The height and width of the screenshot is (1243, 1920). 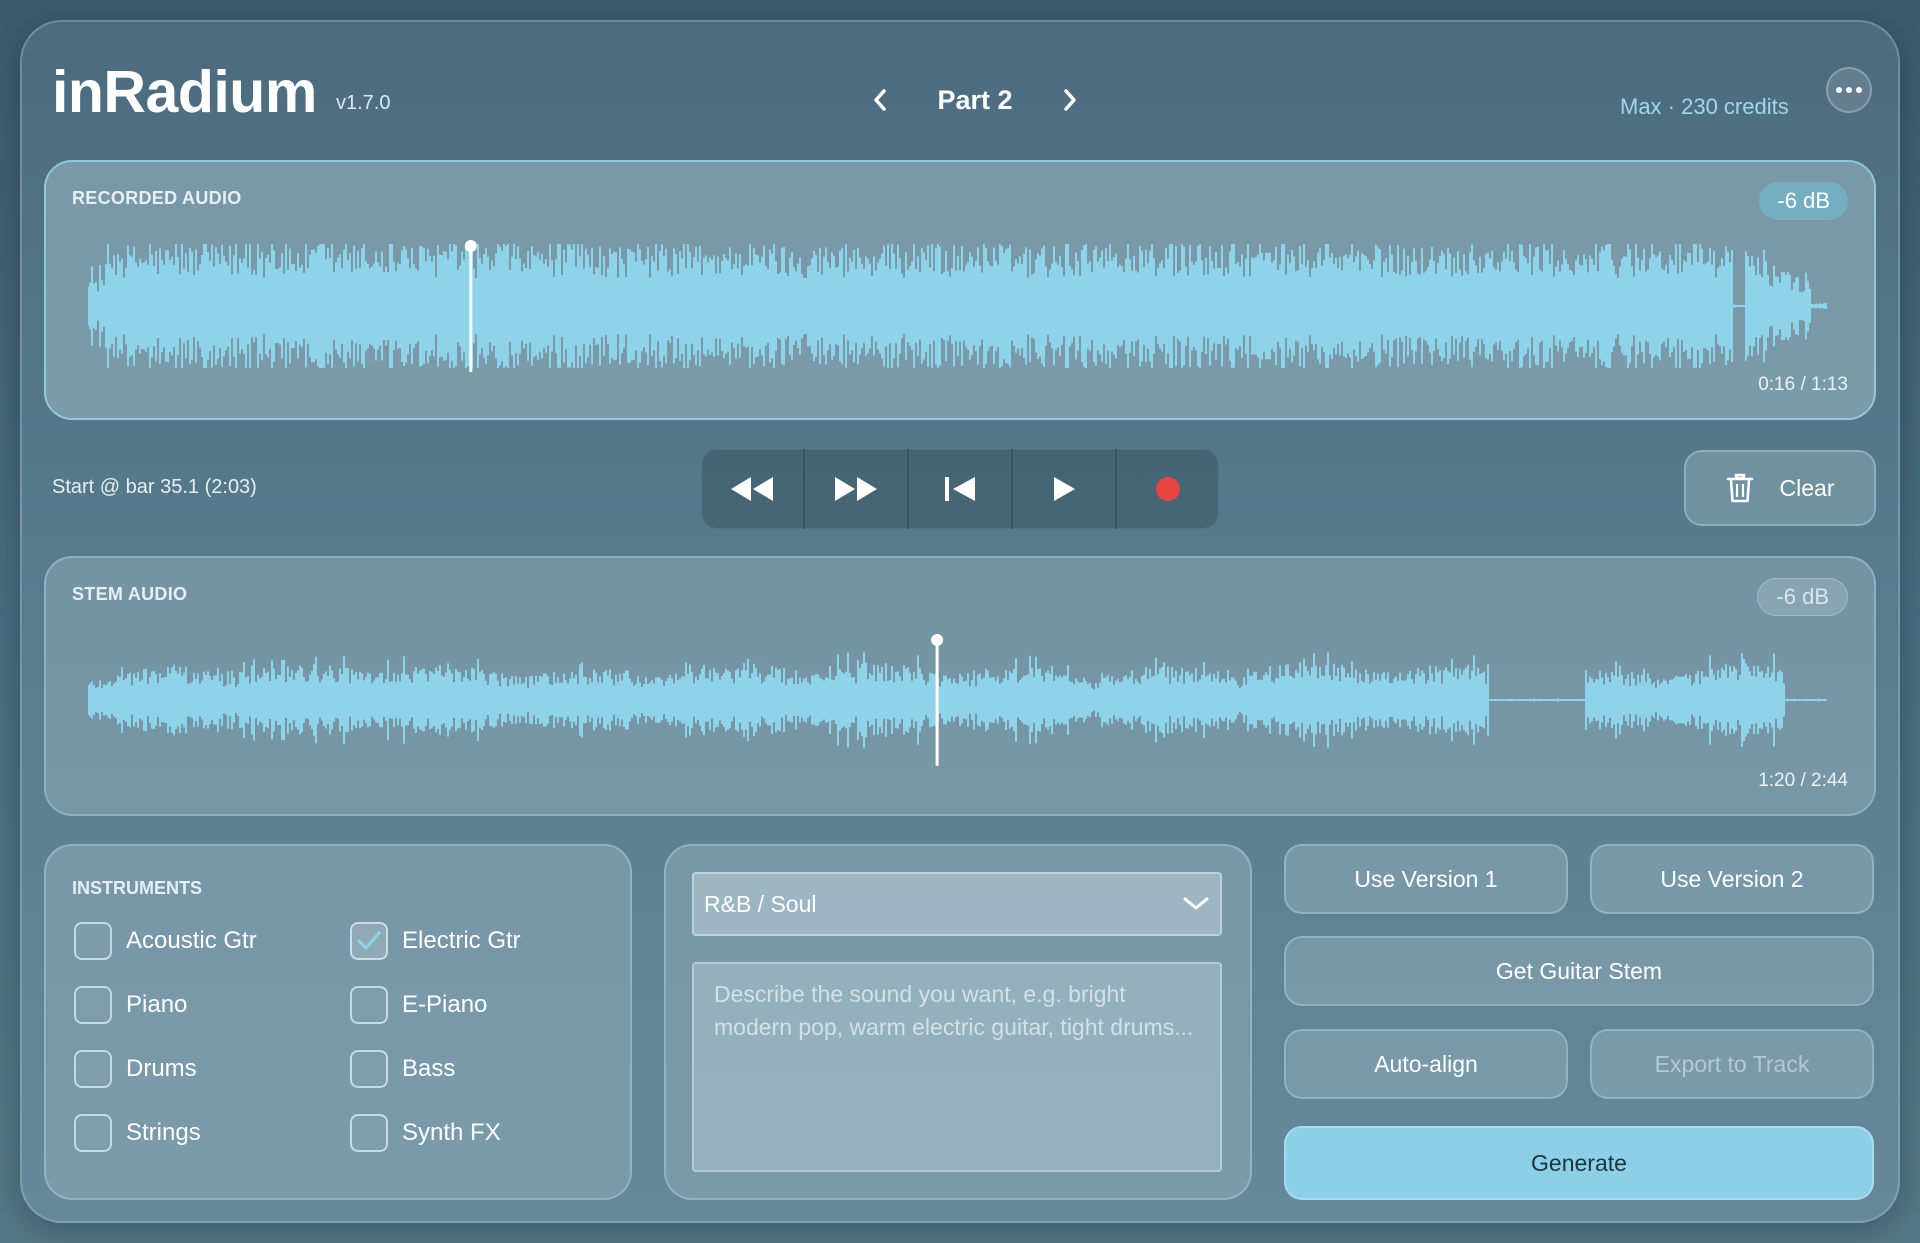 I want to click on instrument-label: Piano, so click(x=157, y=1004).